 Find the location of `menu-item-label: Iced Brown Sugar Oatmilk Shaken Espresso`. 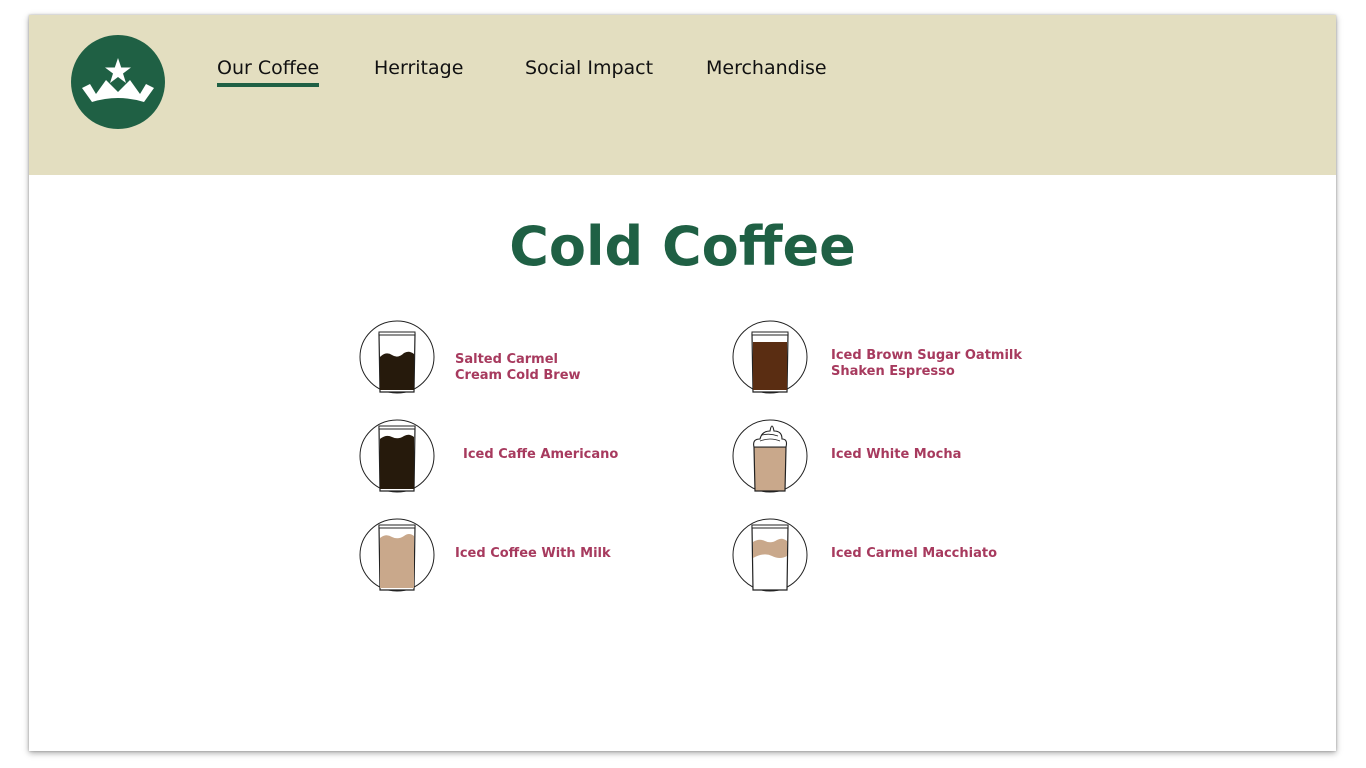

menu-item-label: Iced Brown Sugar Oatmilk Shaken Espresso is located at coordinates (927, 363).